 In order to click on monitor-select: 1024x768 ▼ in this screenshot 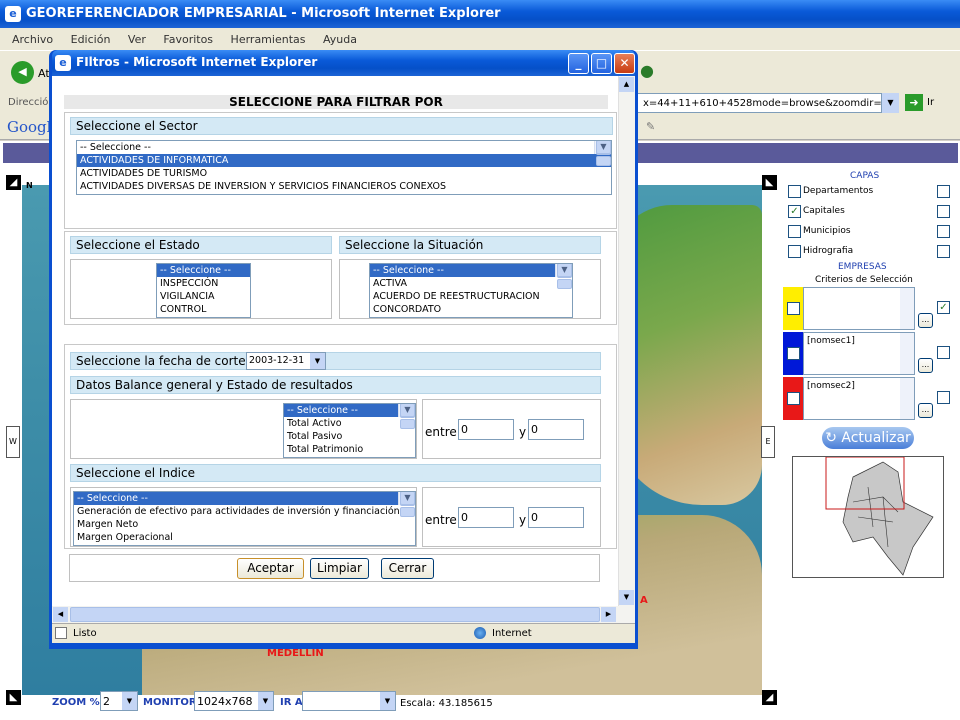, I will do `click(234, 701)`.